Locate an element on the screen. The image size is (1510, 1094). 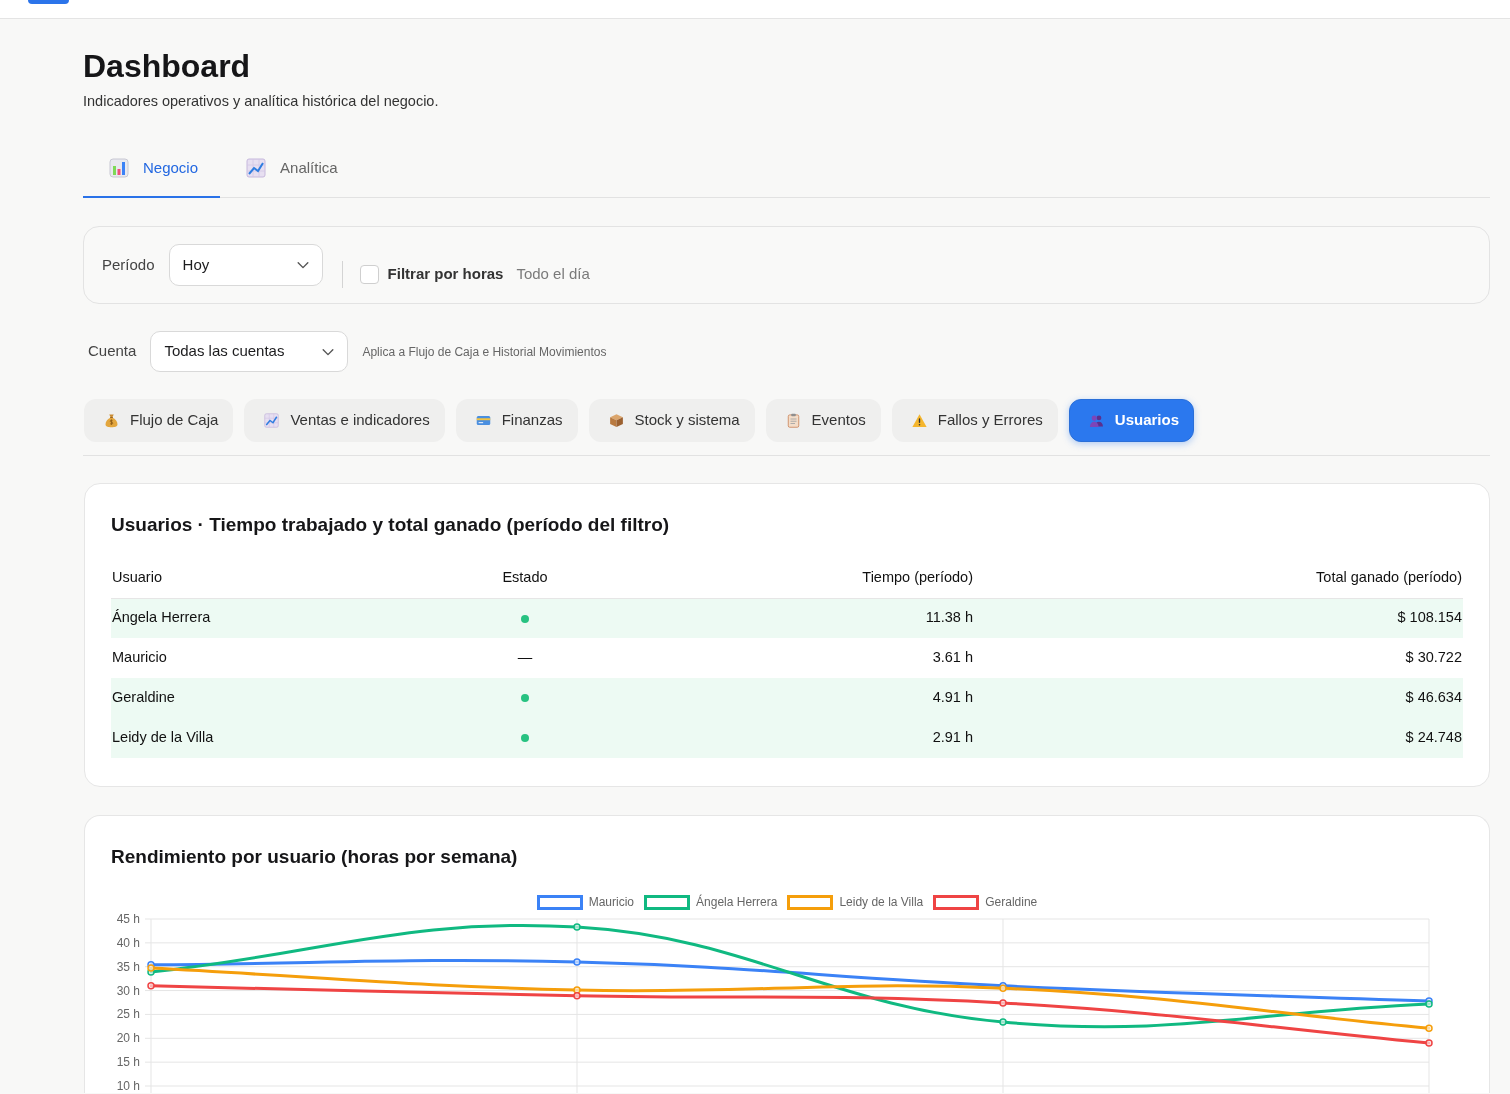
section-tab: Fallos y Errores is located at coordinates (974, 420).